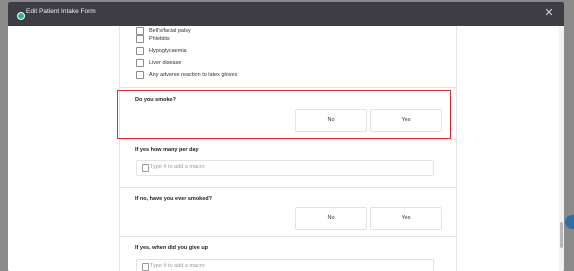  I want to click on checkbox-label: Liver disease, so click(165, 63).